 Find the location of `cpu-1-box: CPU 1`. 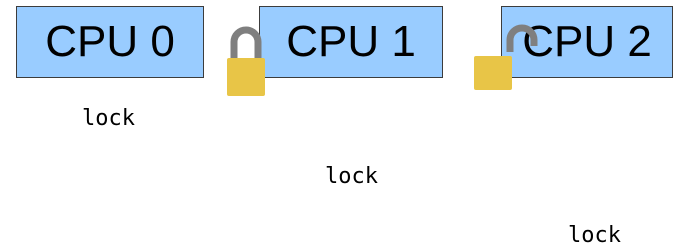

cpu-1-box: CPU 1 is located at coordinates (351, 42).